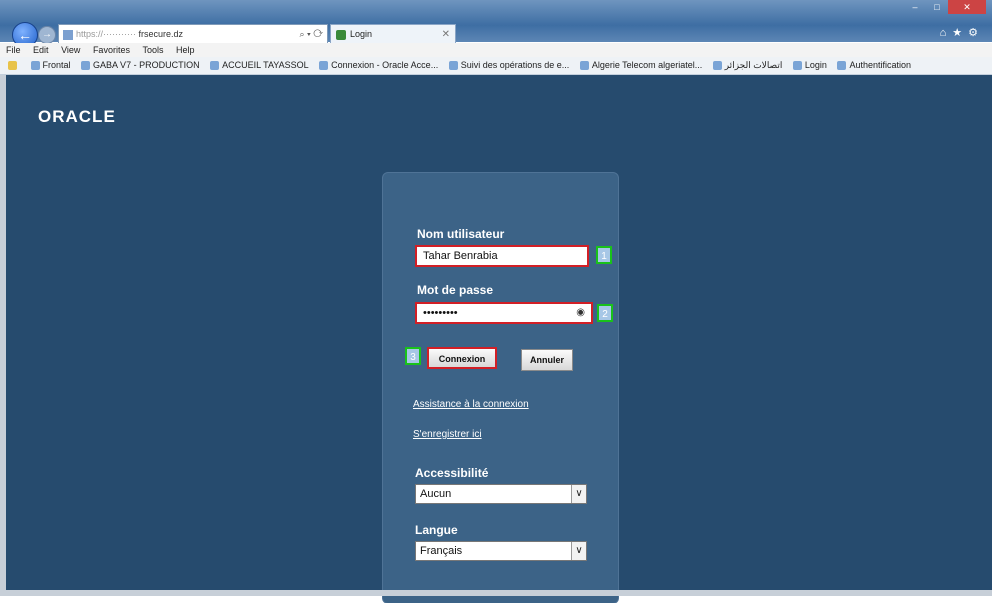  What do you see at coordinates (496, 593) in the screenshot?
I see `page-bottom-edge` at bounding box center [496, 593].